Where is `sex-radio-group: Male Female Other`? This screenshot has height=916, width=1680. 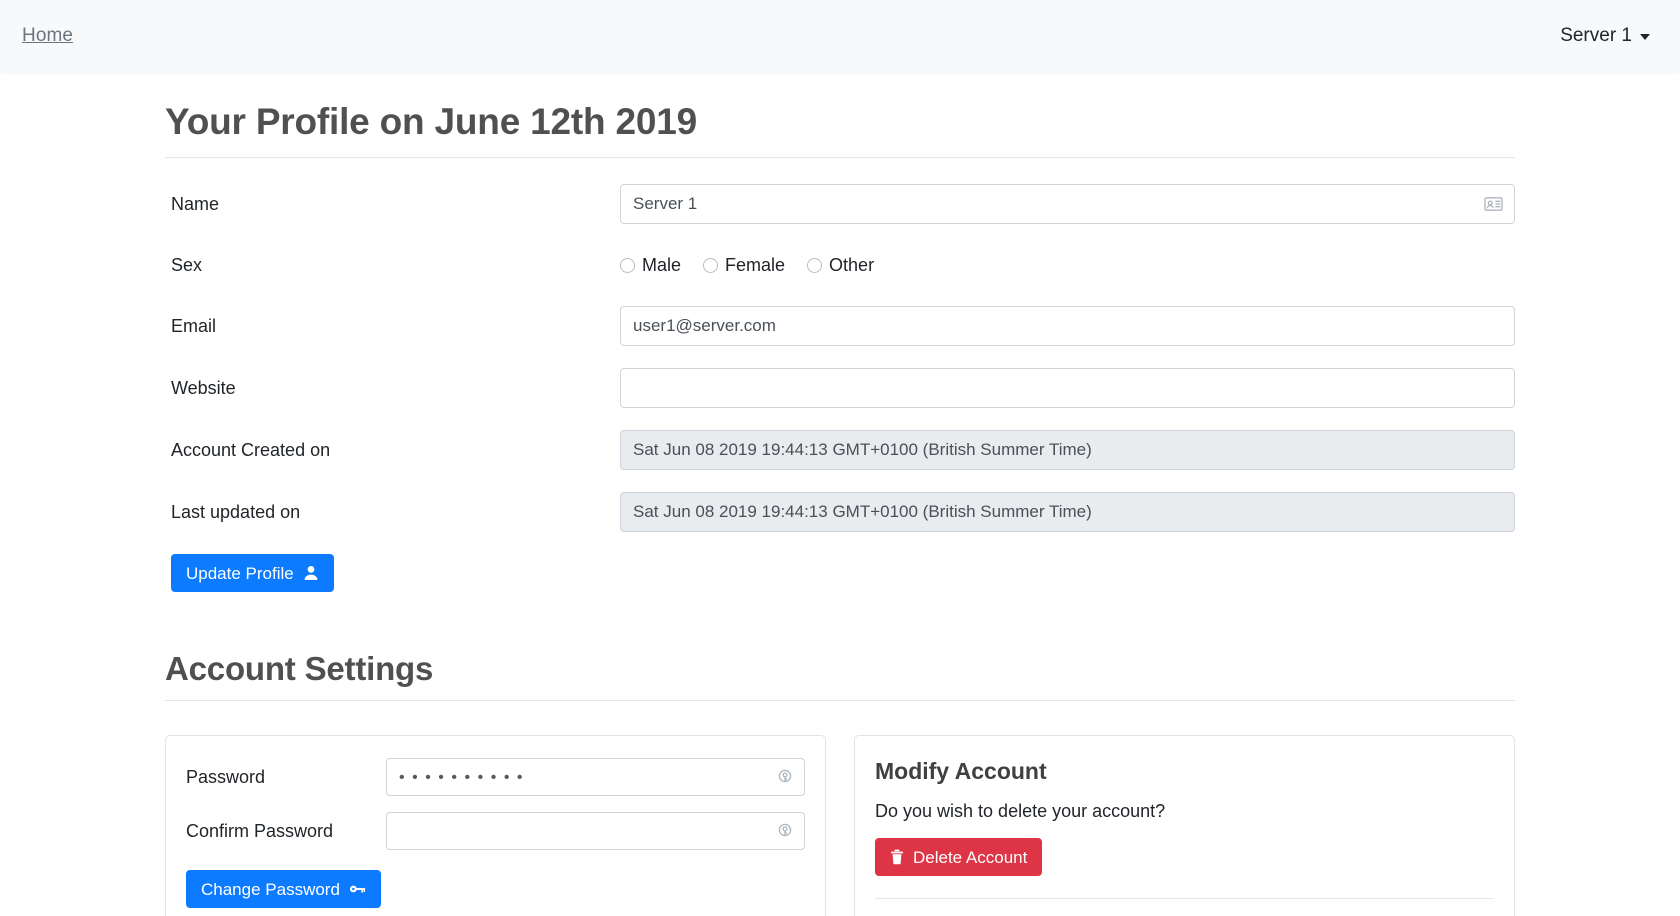 sex-radio-group: Male Female Other is located at coordinates (1067, 265).